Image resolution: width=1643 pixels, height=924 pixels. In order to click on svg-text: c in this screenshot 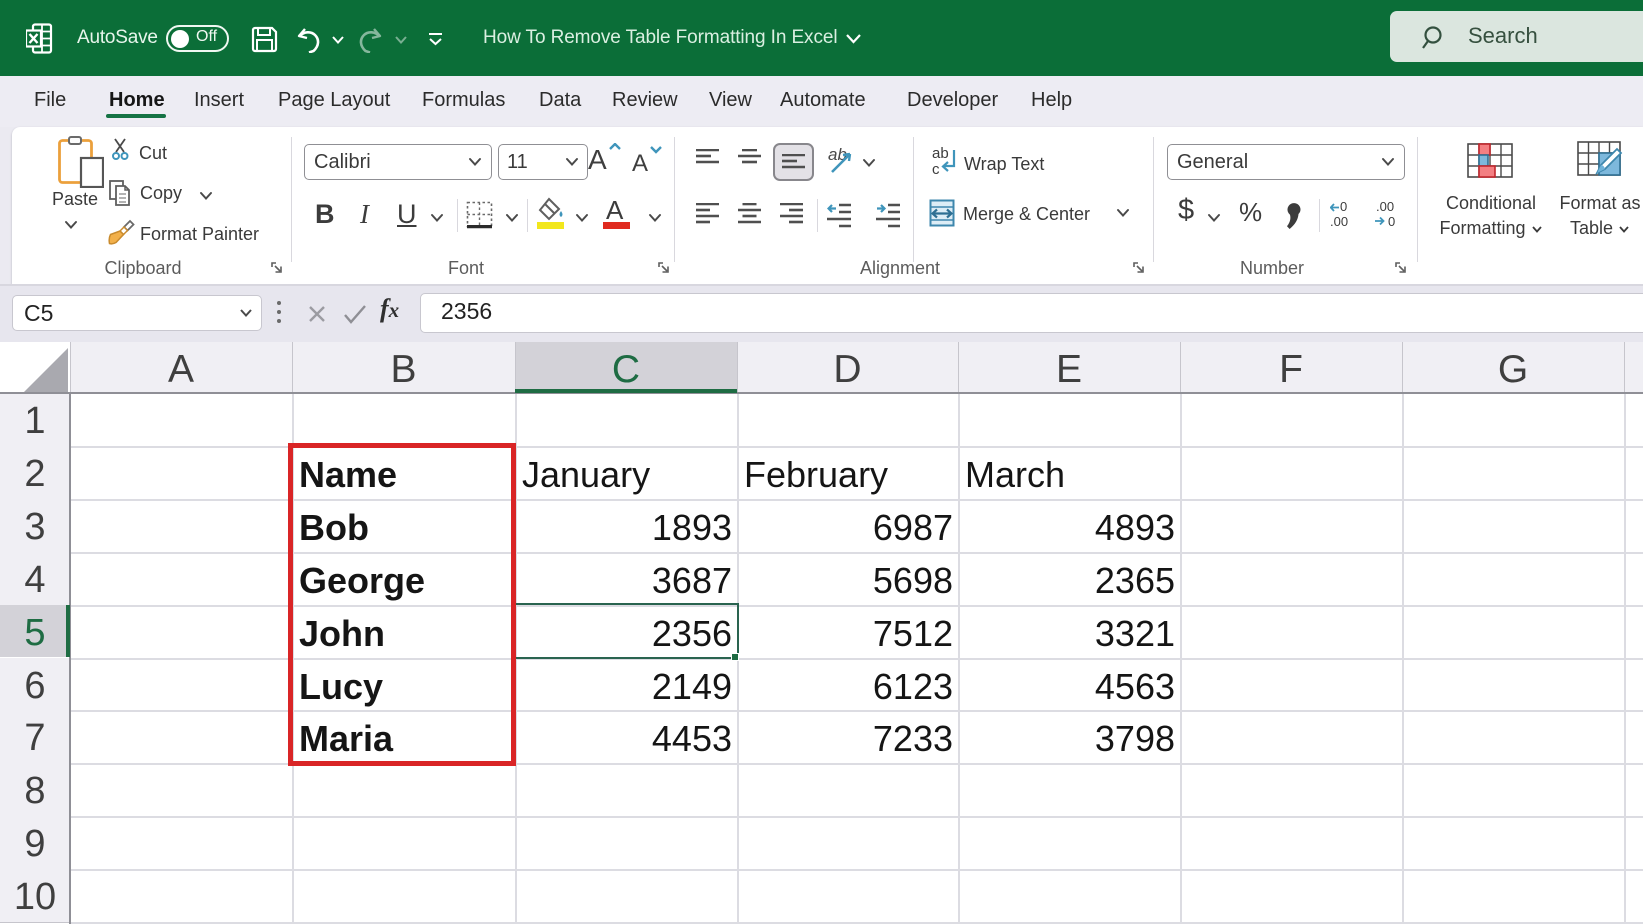, I will do `click(936, 168)`.